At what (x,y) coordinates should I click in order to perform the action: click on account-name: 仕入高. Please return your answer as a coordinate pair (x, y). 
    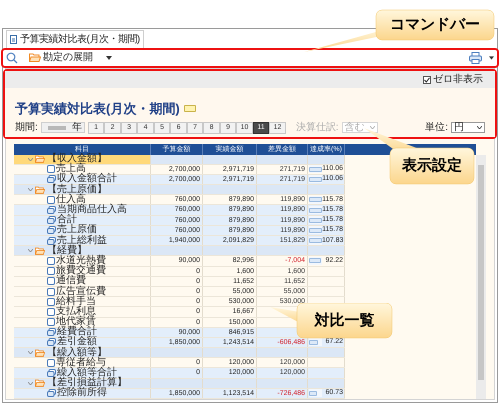
    Looking at the image, I should click on (71, 199).